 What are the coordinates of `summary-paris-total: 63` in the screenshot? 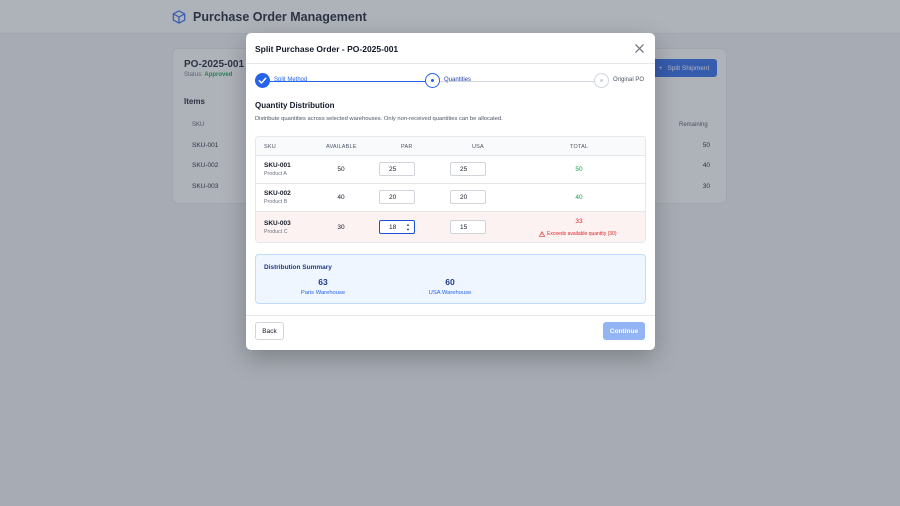 It's located at (323, 282).